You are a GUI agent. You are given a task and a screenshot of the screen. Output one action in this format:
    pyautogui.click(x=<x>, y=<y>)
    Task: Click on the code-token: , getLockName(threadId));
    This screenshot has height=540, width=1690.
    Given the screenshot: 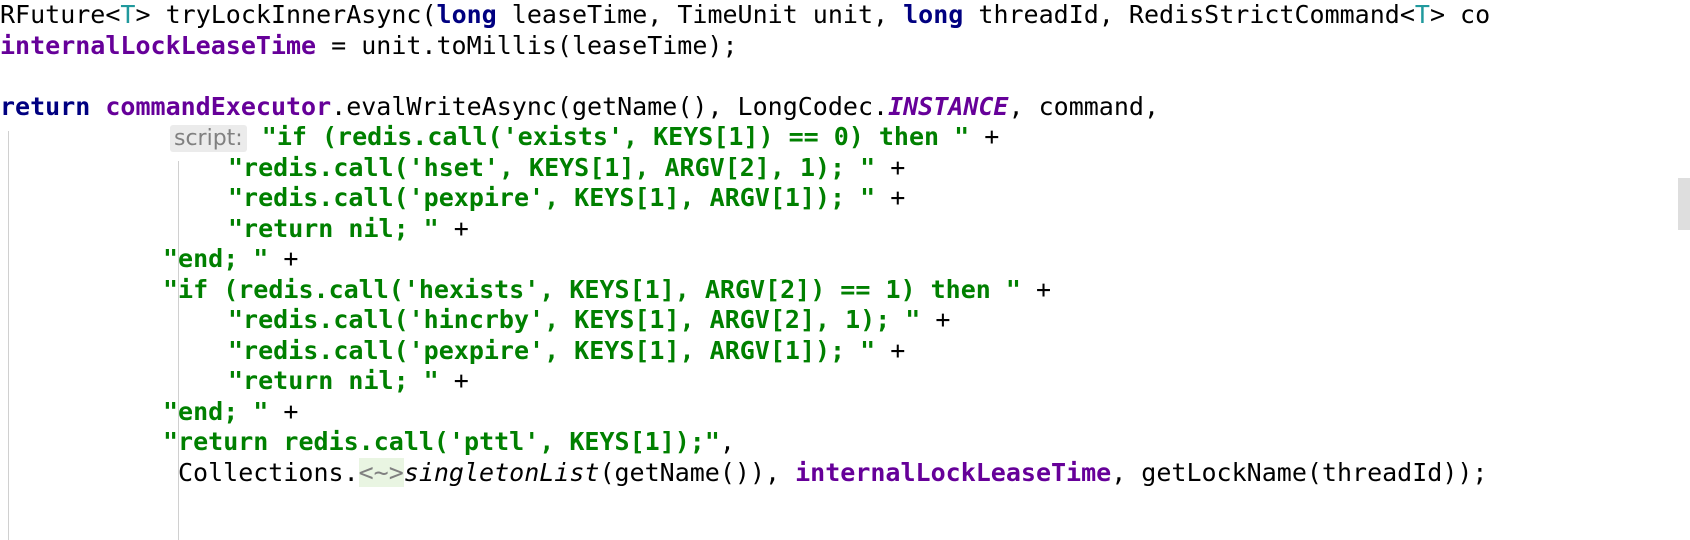 What is the action you would take?
    pyautogui.click(x=1299, y=472)
    